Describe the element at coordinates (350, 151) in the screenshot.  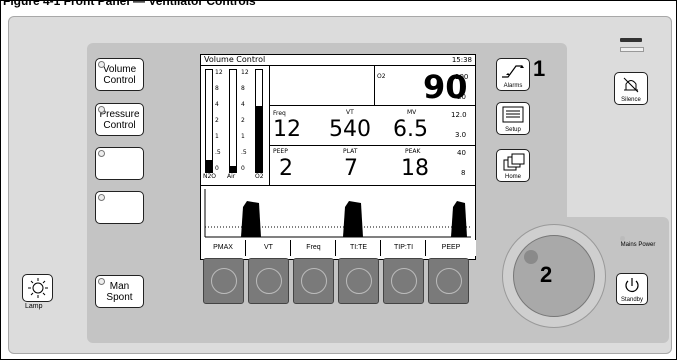
I see `plat-label: PLAT` at that location.